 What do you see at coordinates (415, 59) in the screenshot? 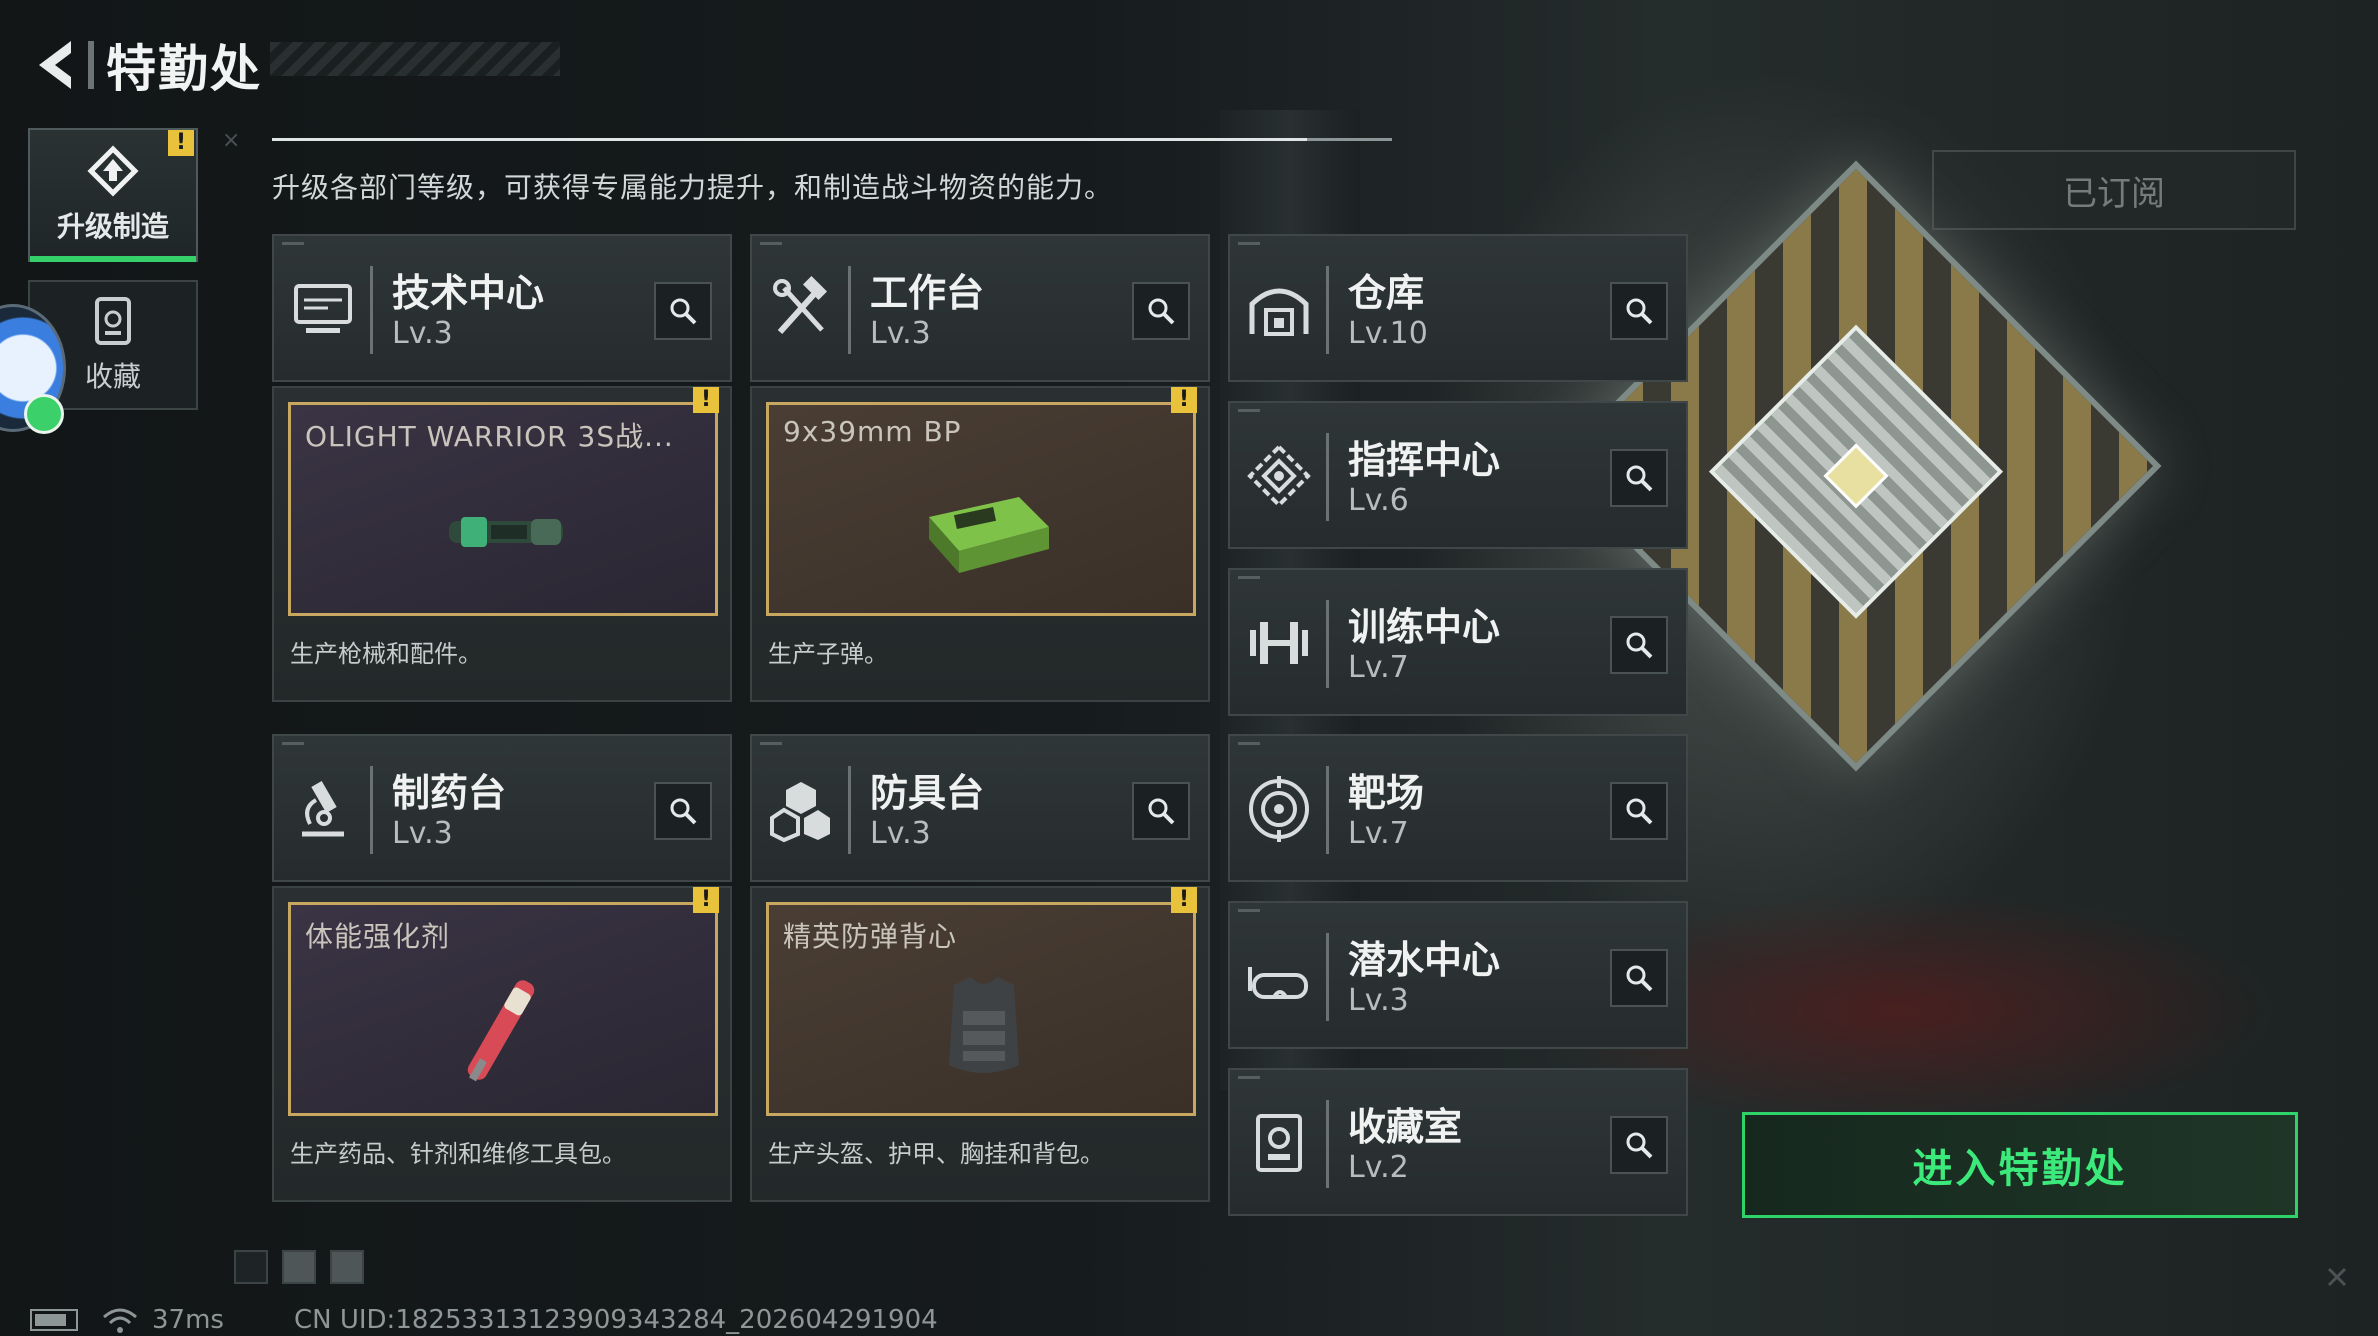
I see `header-hatch` at bounding box center [415, 59].